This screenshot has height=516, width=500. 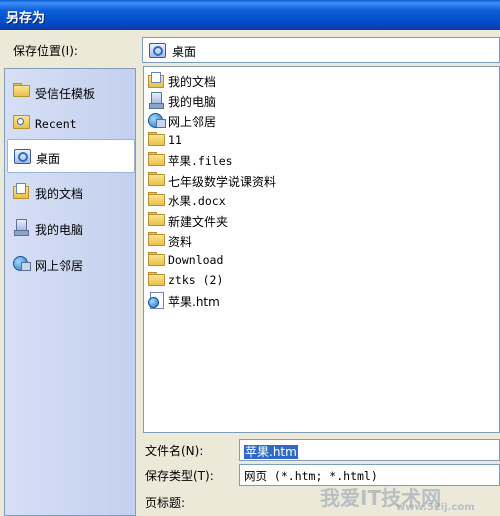 I want to click on list-item: 苹果.htm, so click(x=313, y=300).